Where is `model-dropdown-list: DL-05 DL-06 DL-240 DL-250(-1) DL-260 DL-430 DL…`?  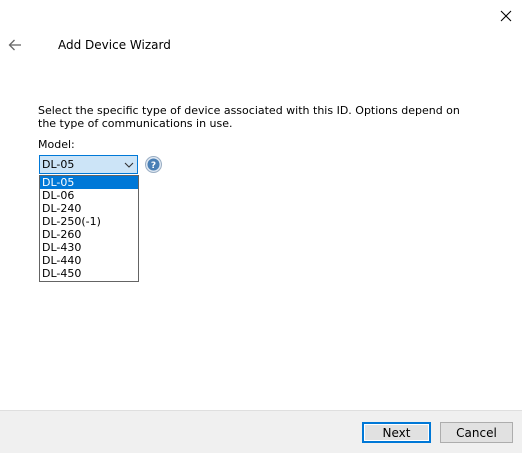
model-dropdown-list: DL-05 DL-06 DL-240 DL-250(-1) DL-260 DL-430 DL… is located at coordinates (89, 228).